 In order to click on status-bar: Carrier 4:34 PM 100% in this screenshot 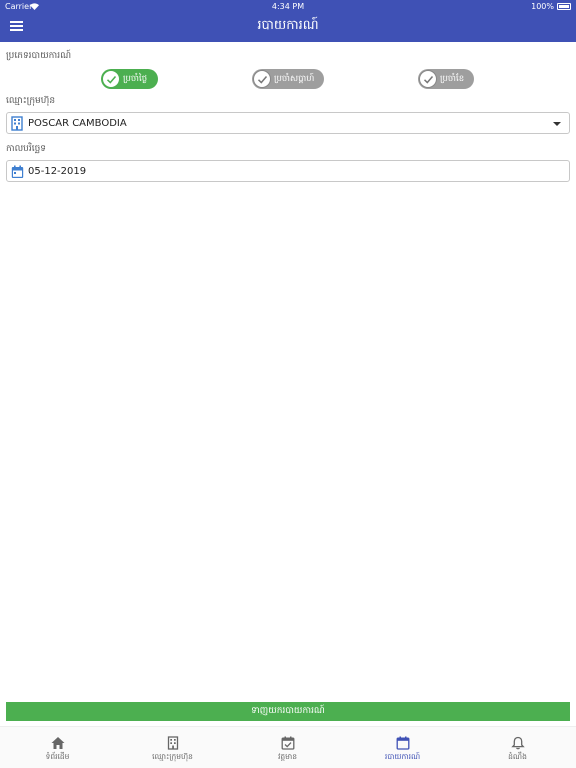, I will do `click(288, 6)`.